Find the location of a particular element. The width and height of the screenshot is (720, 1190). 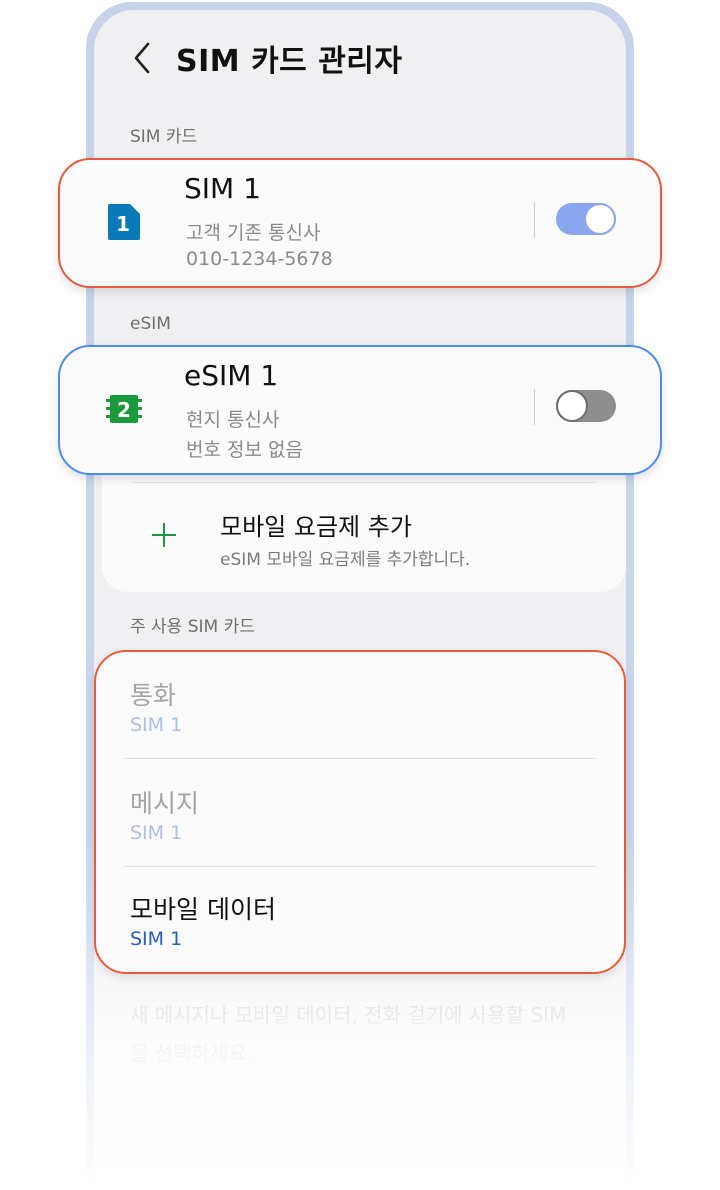

sim1-title: SIM 1 is located at coordinates (222, 188).